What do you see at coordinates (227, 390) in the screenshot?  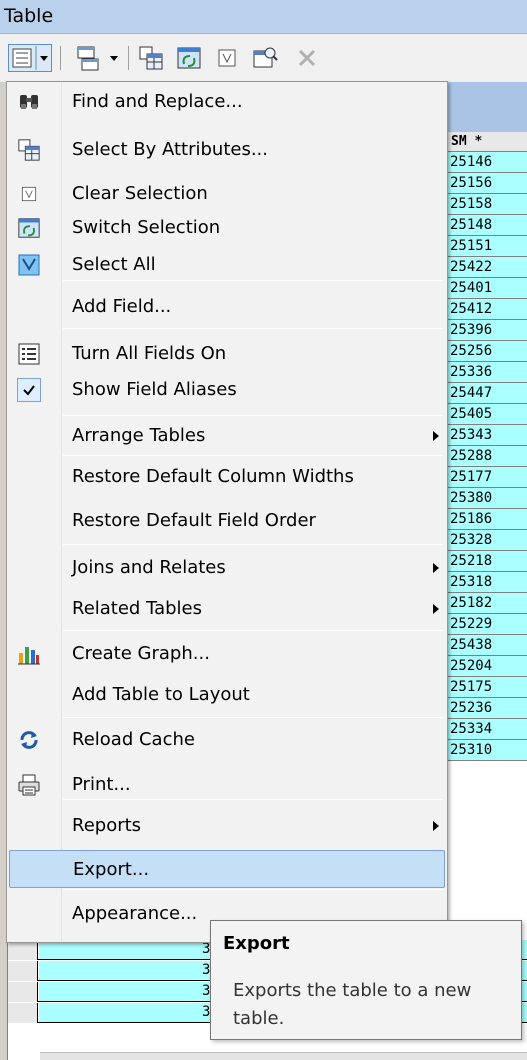 I see `menu-item-show-field-aliases: Show Field Aliases` at bounding box center [227, 390].